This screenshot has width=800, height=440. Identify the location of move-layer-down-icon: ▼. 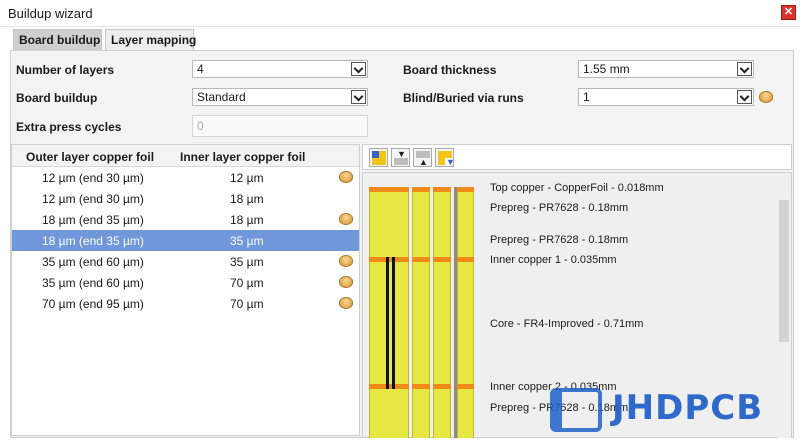
(400, 157).